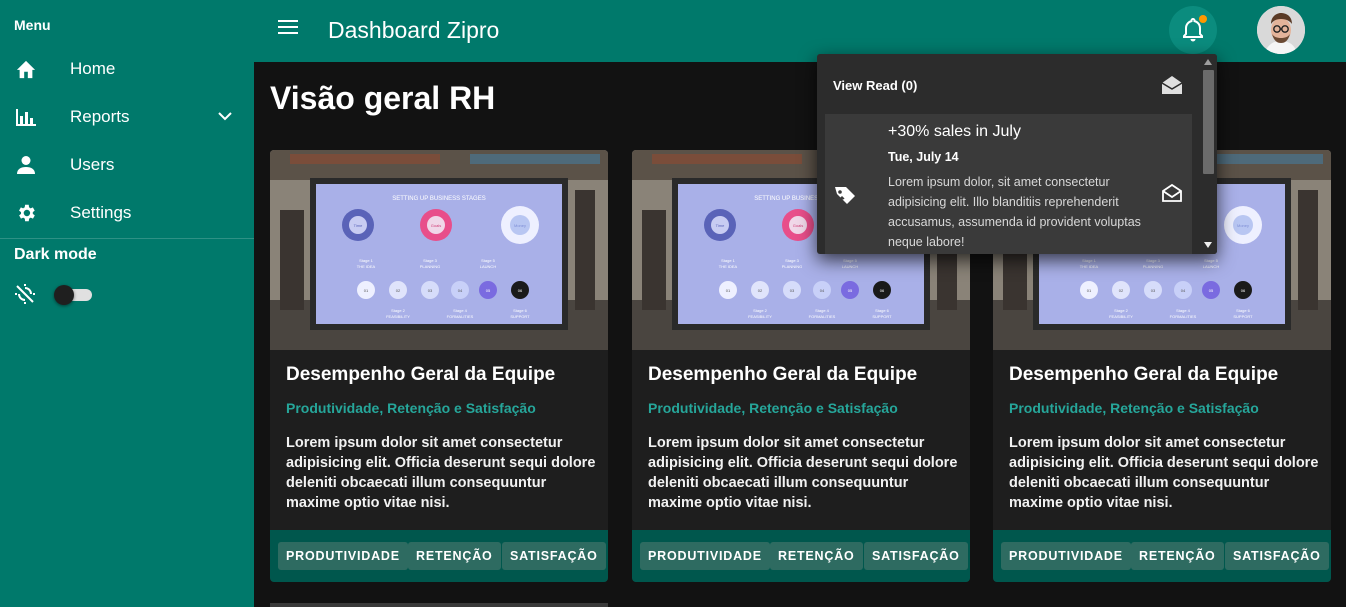 Image resolution: width=1346 pixels, height=607 pixels. Describe the element at coordinates (1172, 87) in the screenshot. I see `mark-all-read-icon` at that location.